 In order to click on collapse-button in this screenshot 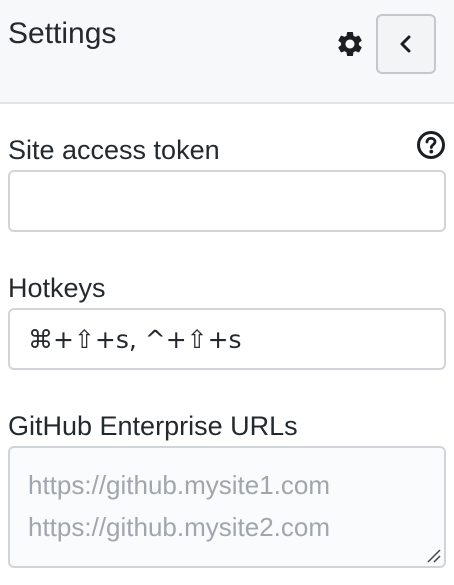, I will do `click(406, 44)`.